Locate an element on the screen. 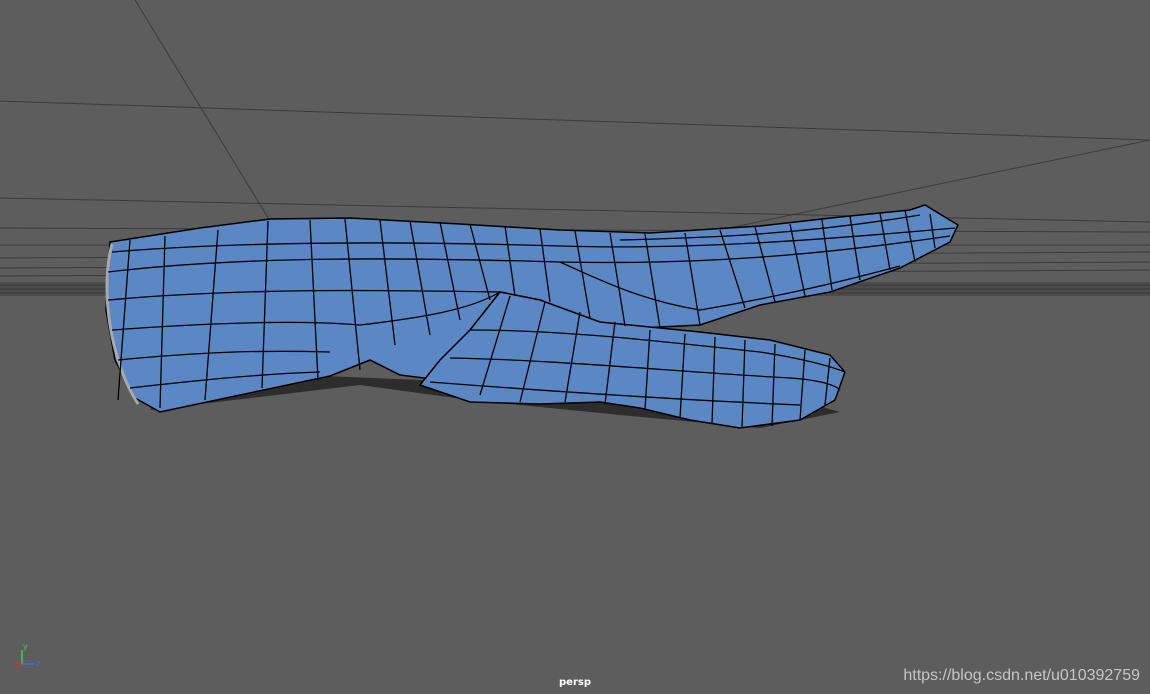 The width and height of the screenshot is (1150, 694). axis-x-label: x is located at coordinates (16, 663).